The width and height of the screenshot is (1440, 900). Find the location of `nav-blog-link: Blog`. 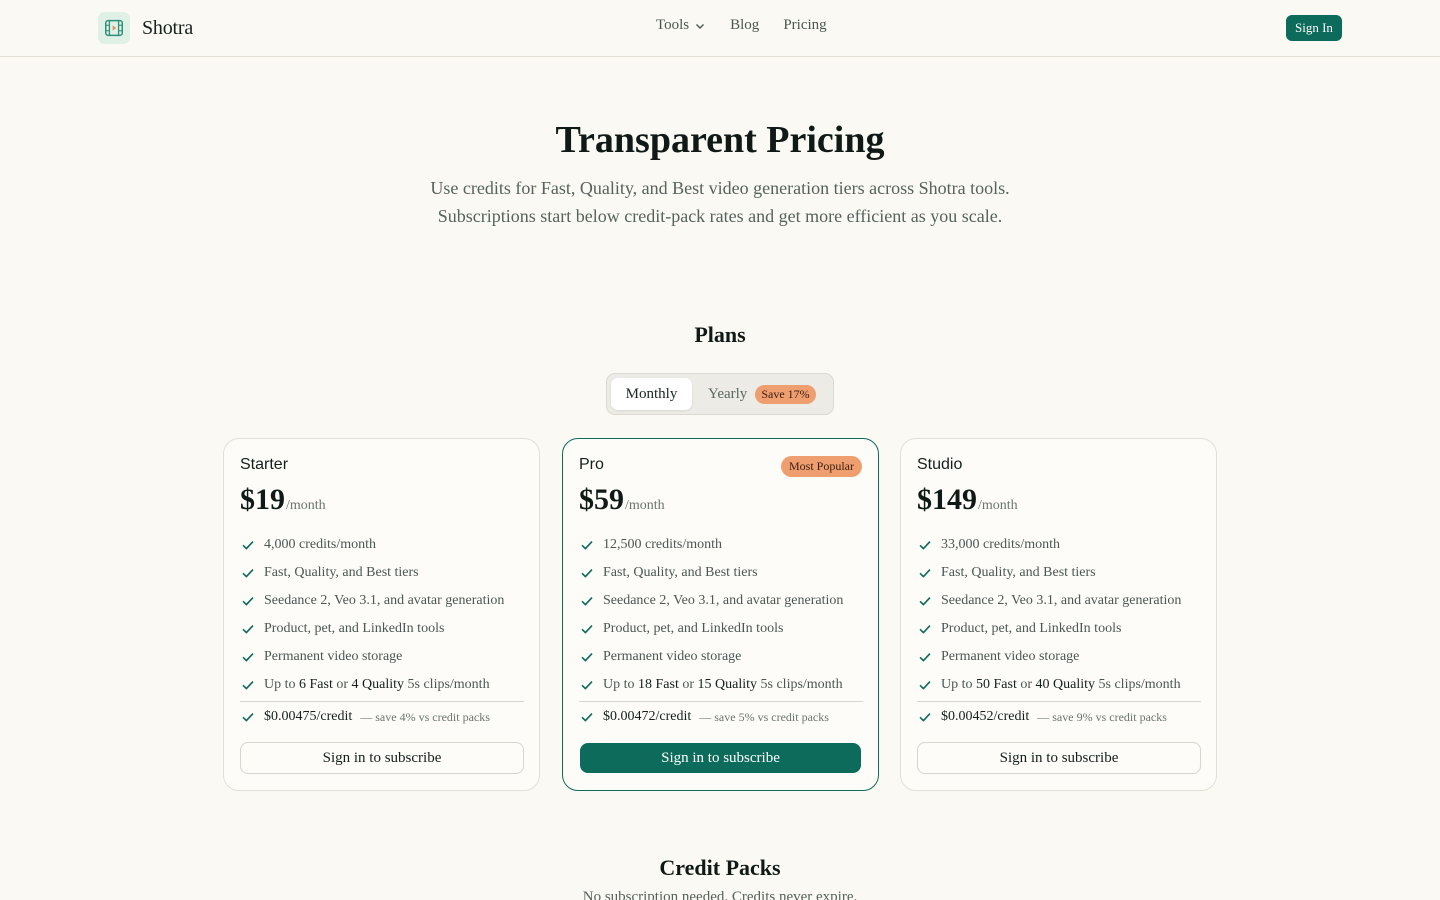

nav-blog-link: Blog is located at coordinates (744, 25).